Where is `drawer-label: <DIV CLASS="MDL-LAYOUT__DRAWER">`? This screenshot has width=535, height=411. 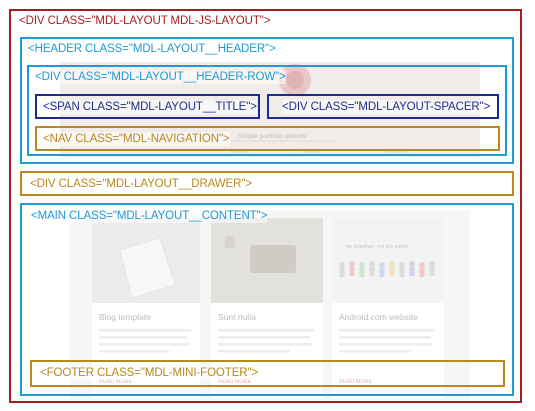
drawer-label: <DIV CLASS="MDL-LAYOUT__DRAWER"> is located at coordinates (141, 184).